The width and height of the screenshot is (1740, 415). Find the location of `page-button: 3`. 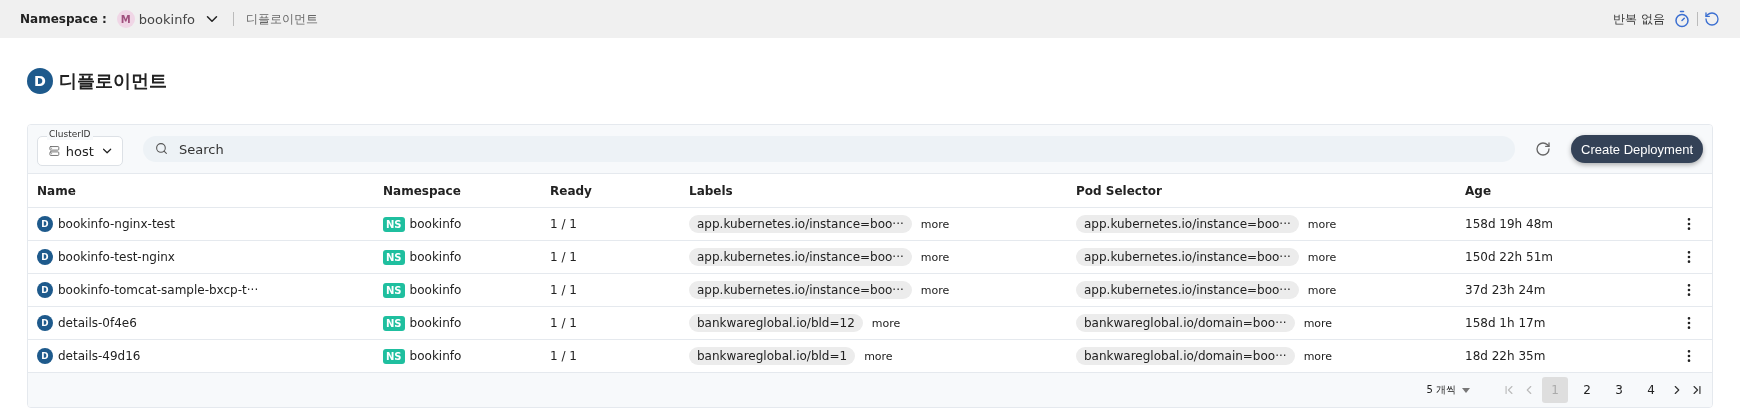

page-button: 3 is located at coordinates (1619, 390).